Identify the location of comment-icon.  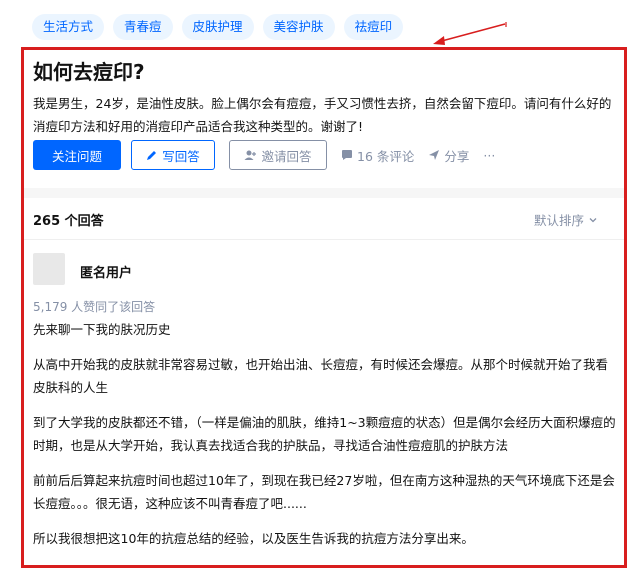
(347, 155).